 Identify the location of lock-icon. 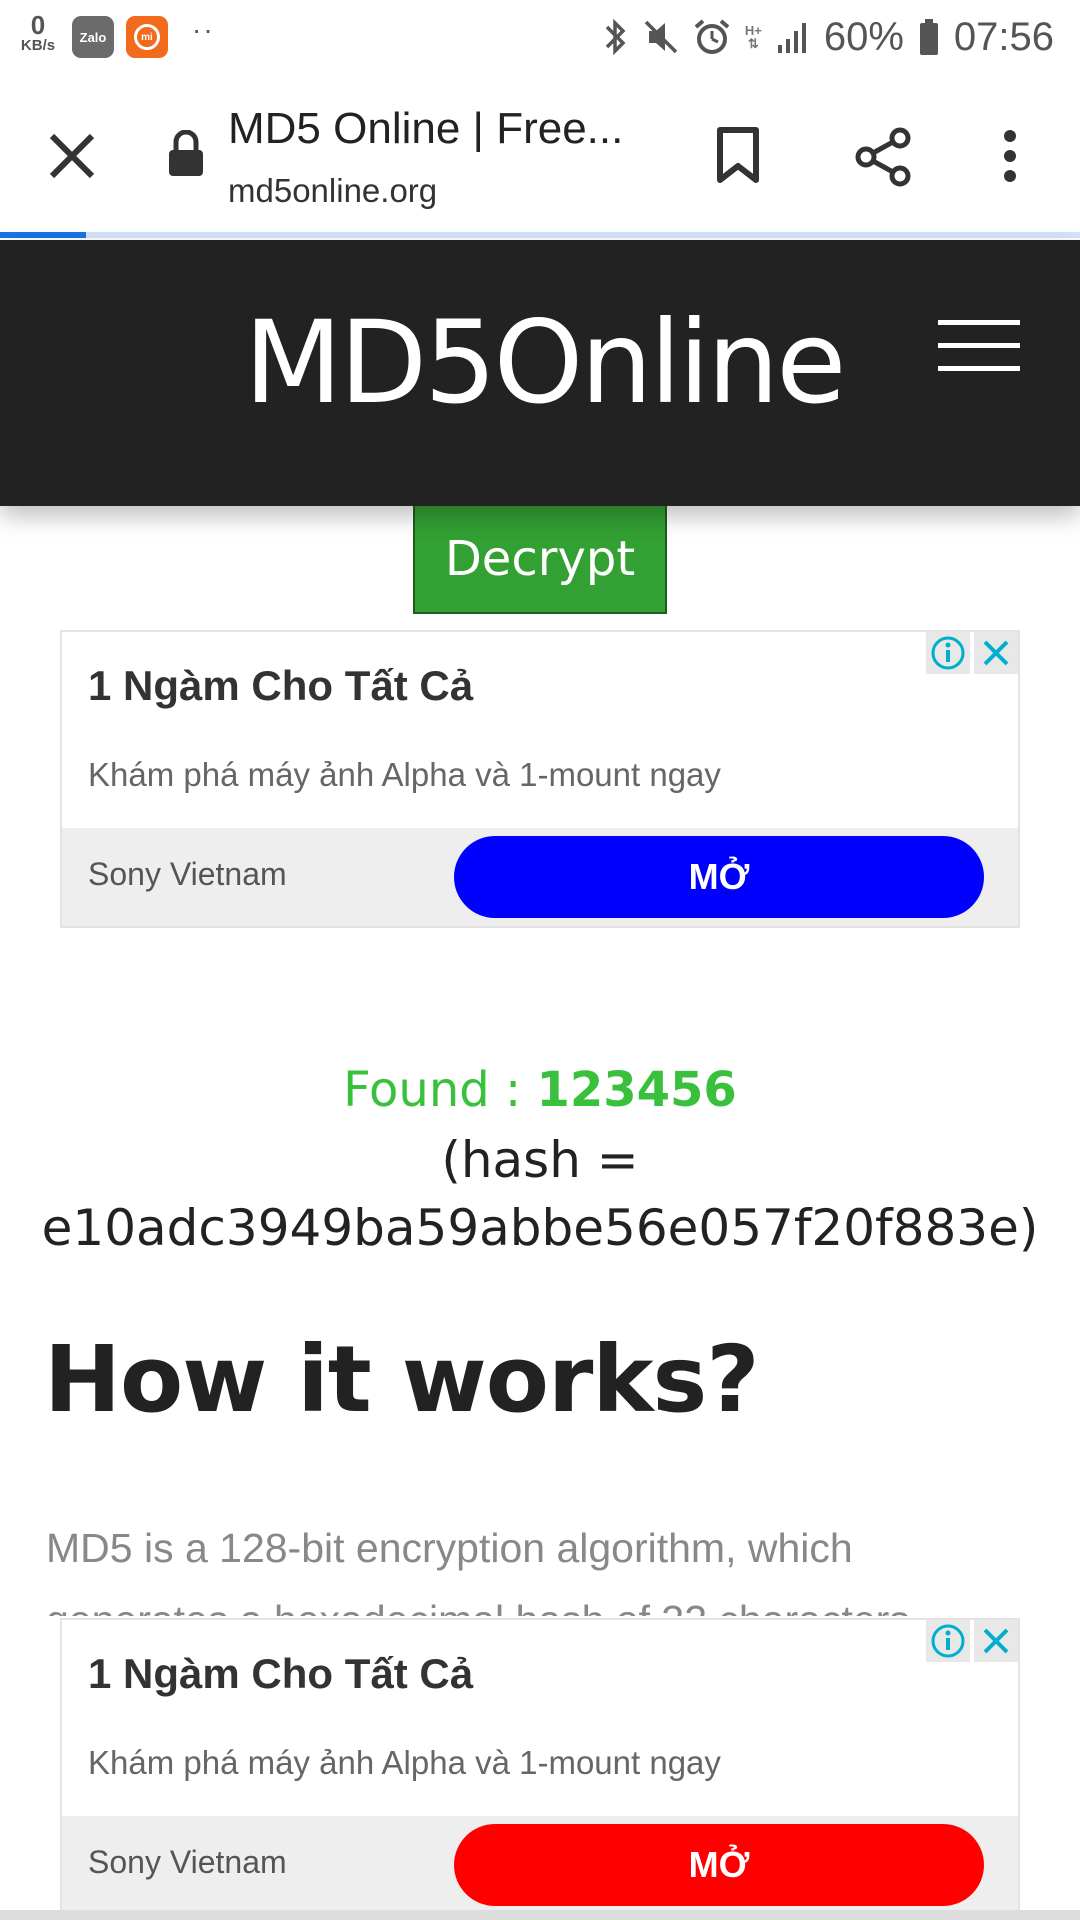
(186, 154).